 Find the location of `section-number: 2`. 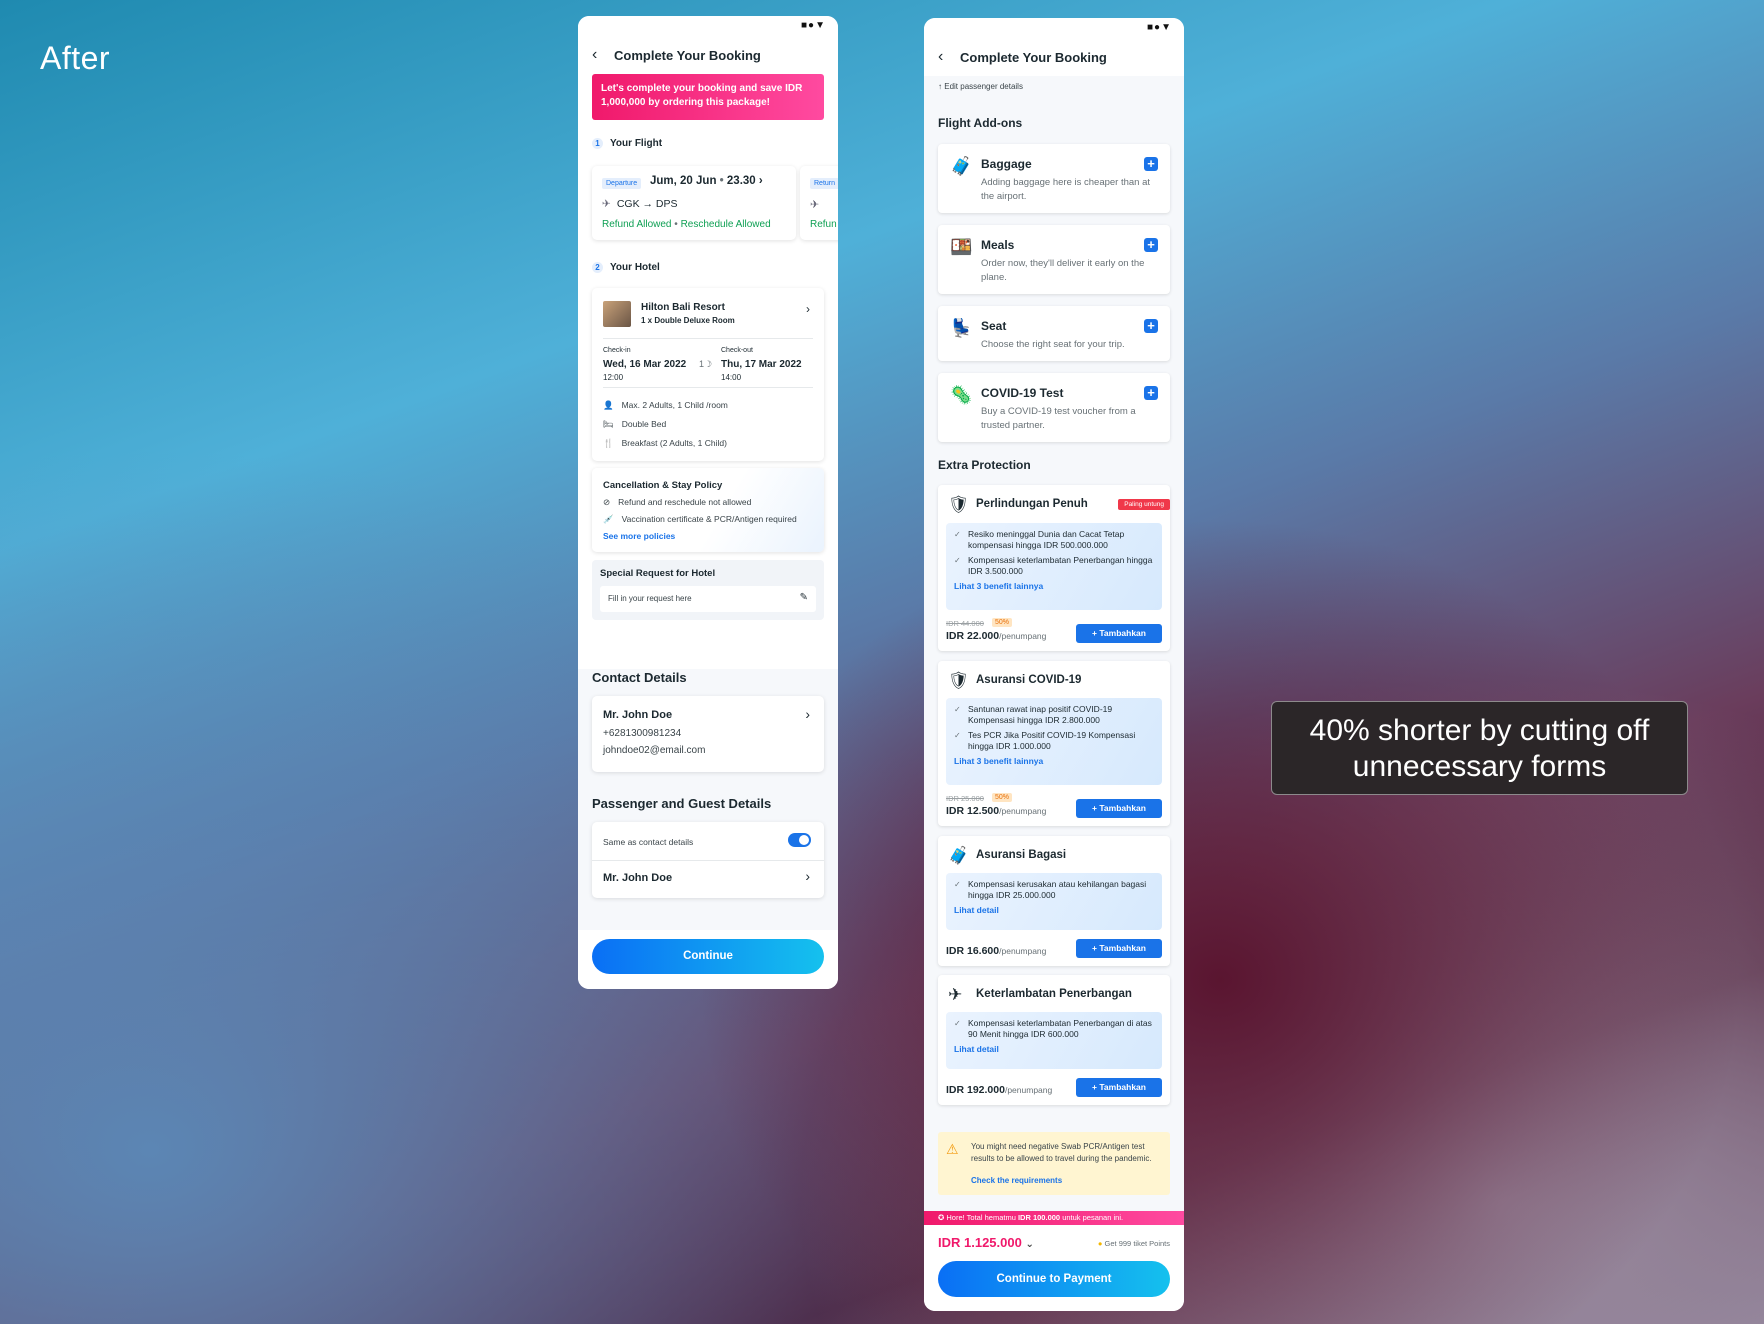

section-number: 2 is located at coordinates (597, 267).